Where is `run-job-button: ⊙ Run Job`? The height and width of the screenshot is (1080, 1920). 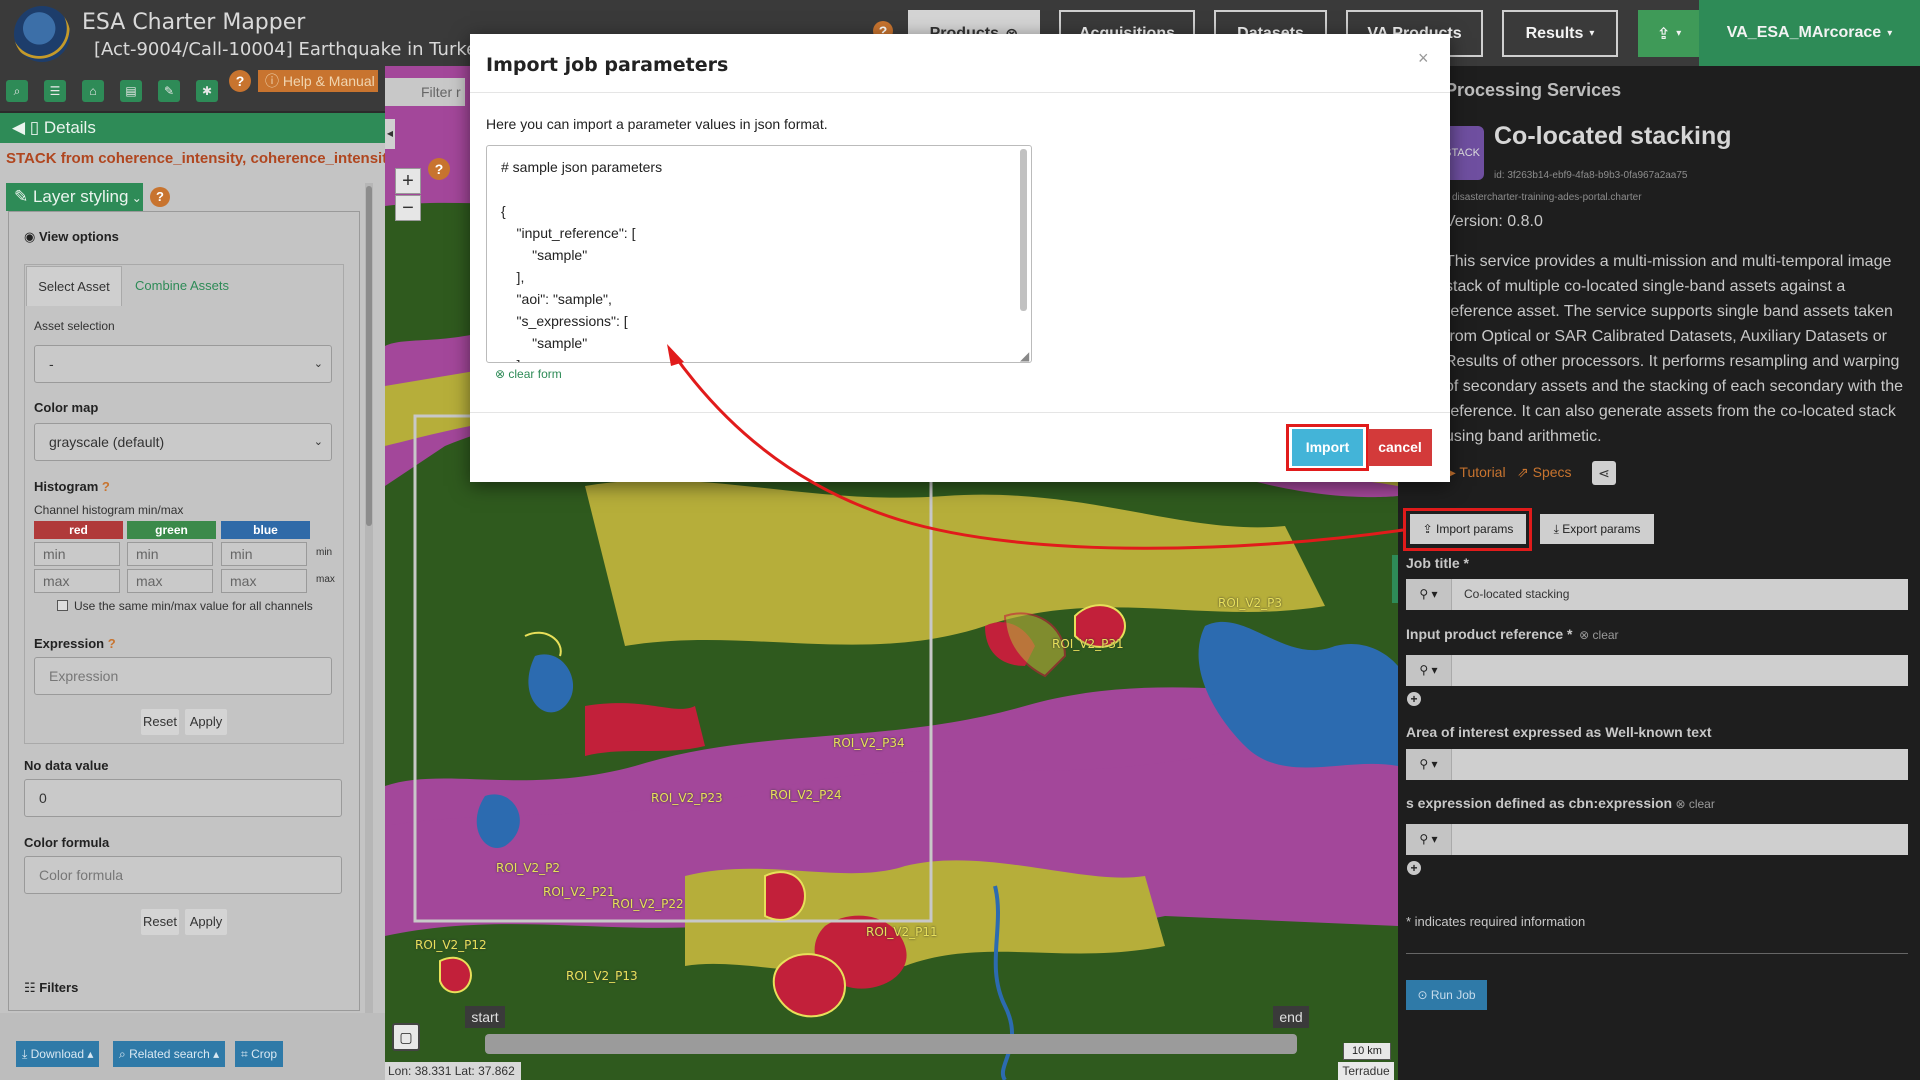
run-job-button: ⊙ Run Job is located at coordinates (1446, 995).